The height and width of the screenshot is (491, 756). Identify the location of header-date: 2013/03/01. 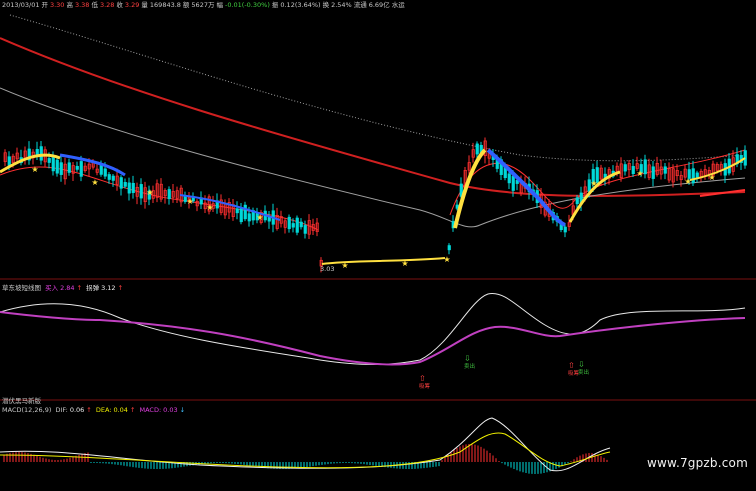
(21, 5).